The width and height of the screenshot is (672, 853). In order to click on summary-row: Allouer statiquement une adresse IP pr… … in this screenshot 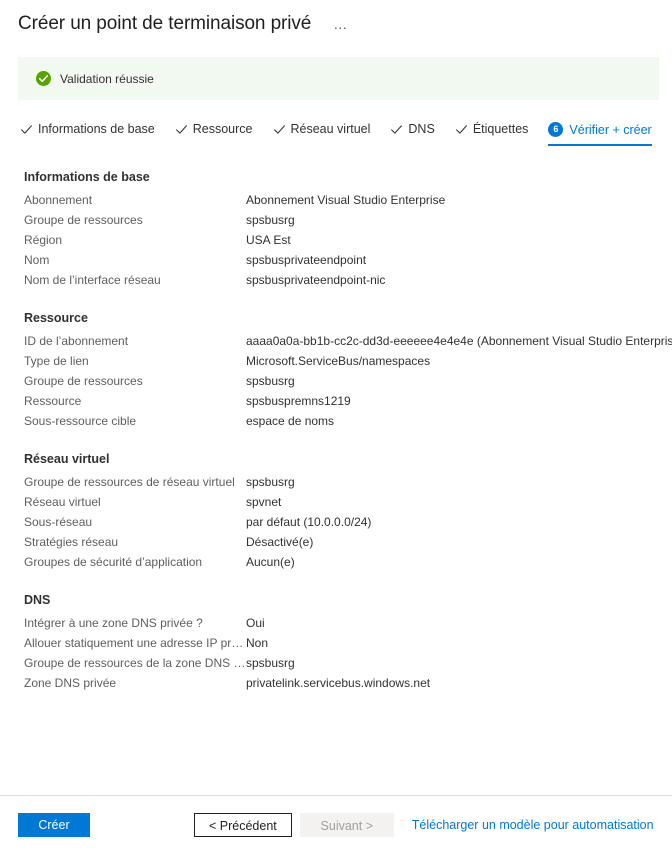, I will do `click(336, 646)`.